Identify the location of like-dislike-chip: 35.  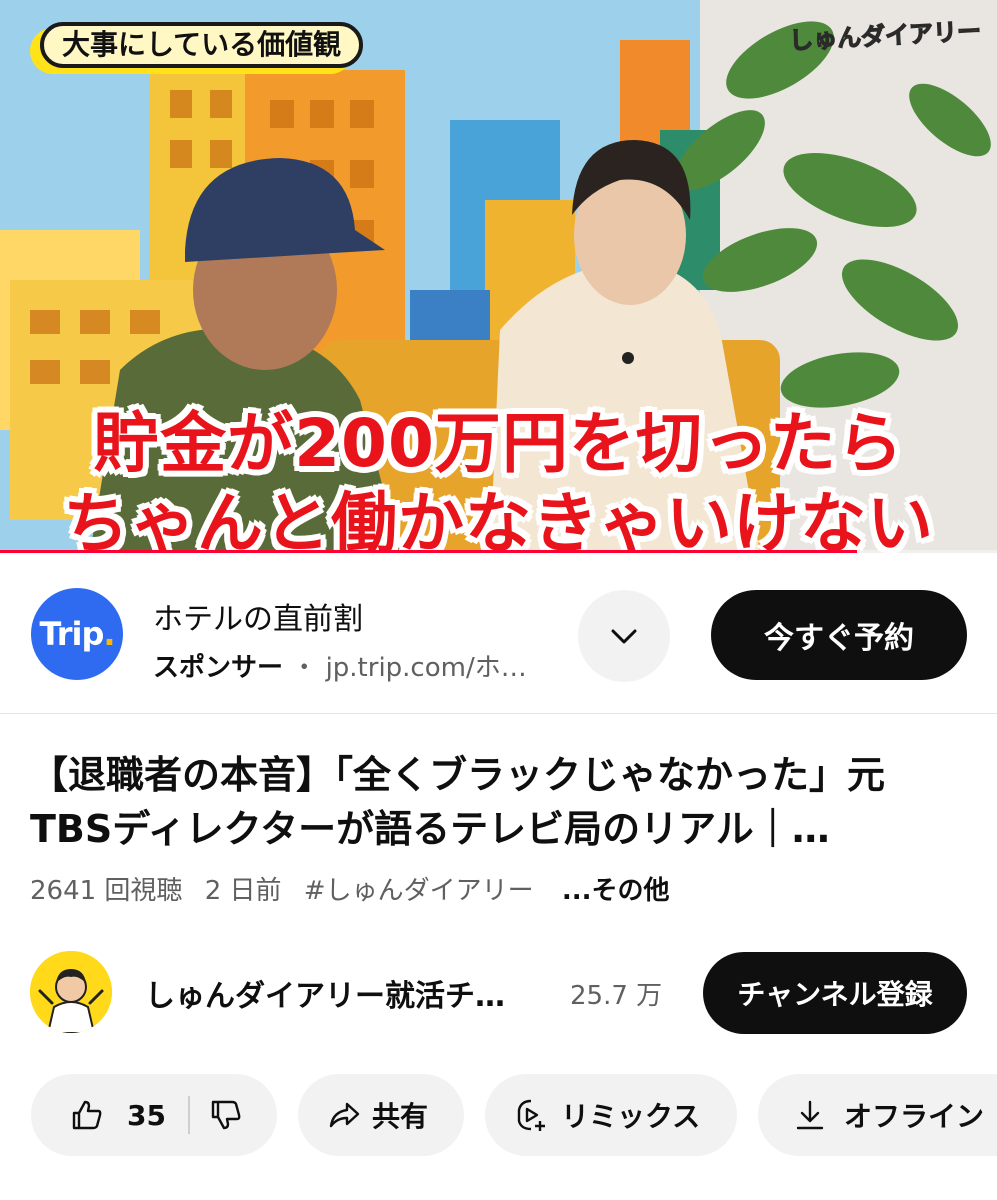
(154, 1115).